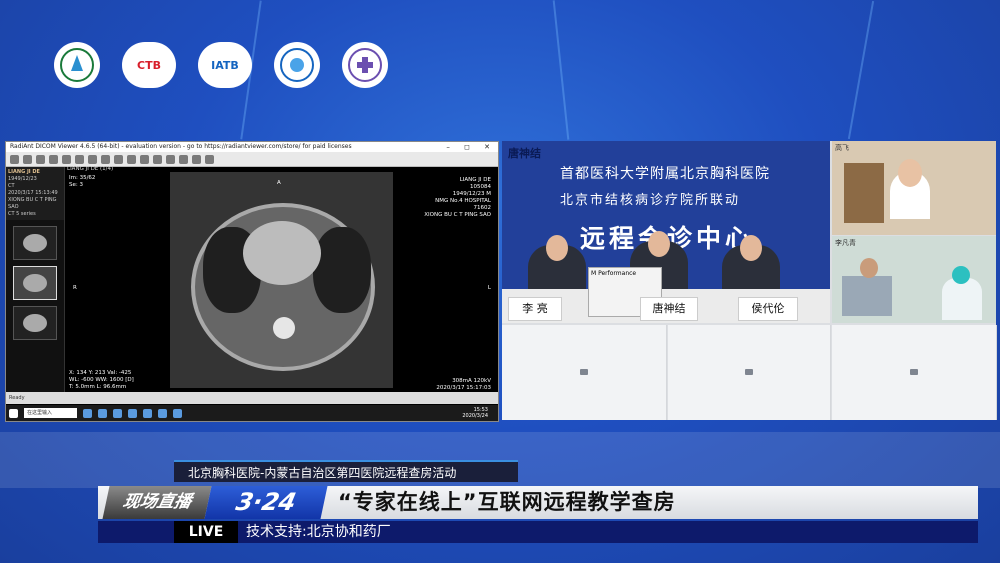 The width and height of the screenshot is (1000, 563). I want to click on overlay-bottom-right: 308mA 120kV 2020/3/17 15:17:03, so click(463, 385).